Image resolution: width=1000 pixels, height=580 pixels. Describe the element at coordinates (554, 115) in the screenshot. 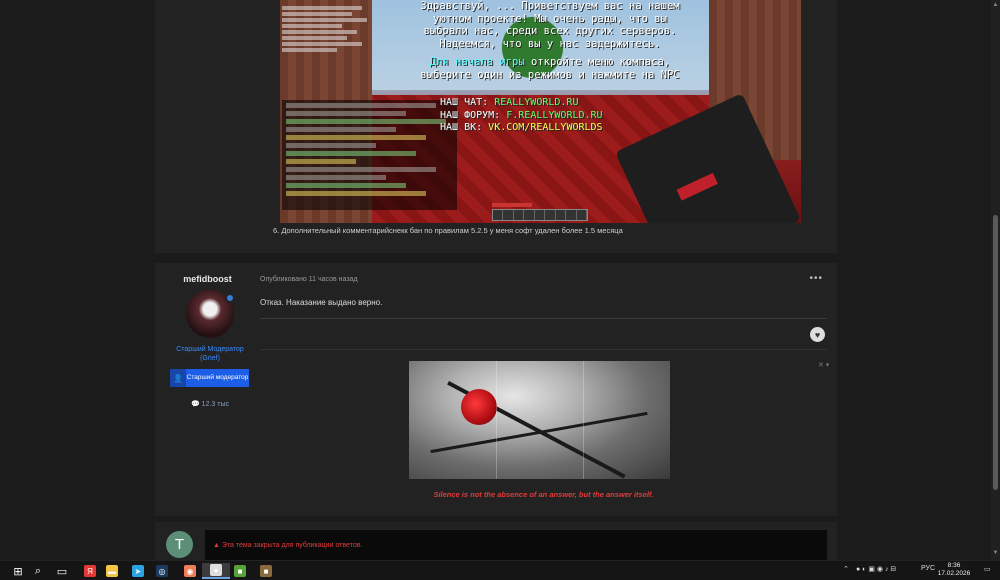

I see `forum-link-value: F.REALLYWORLD.RU` at that location.